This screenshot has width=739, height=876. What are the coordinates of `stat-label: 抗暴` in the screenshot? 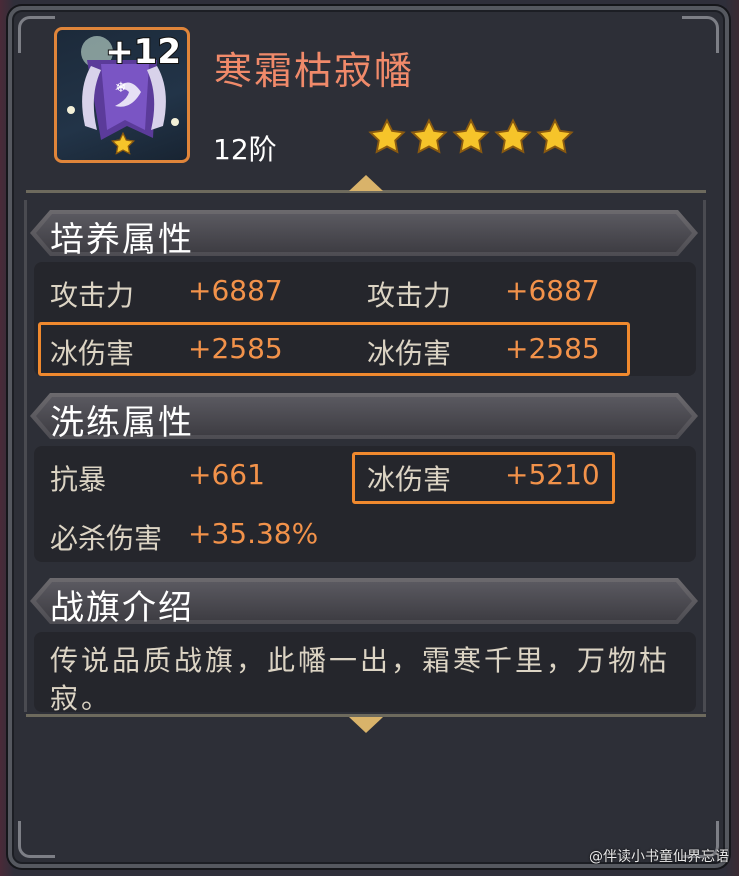 It's located at (78, 479).